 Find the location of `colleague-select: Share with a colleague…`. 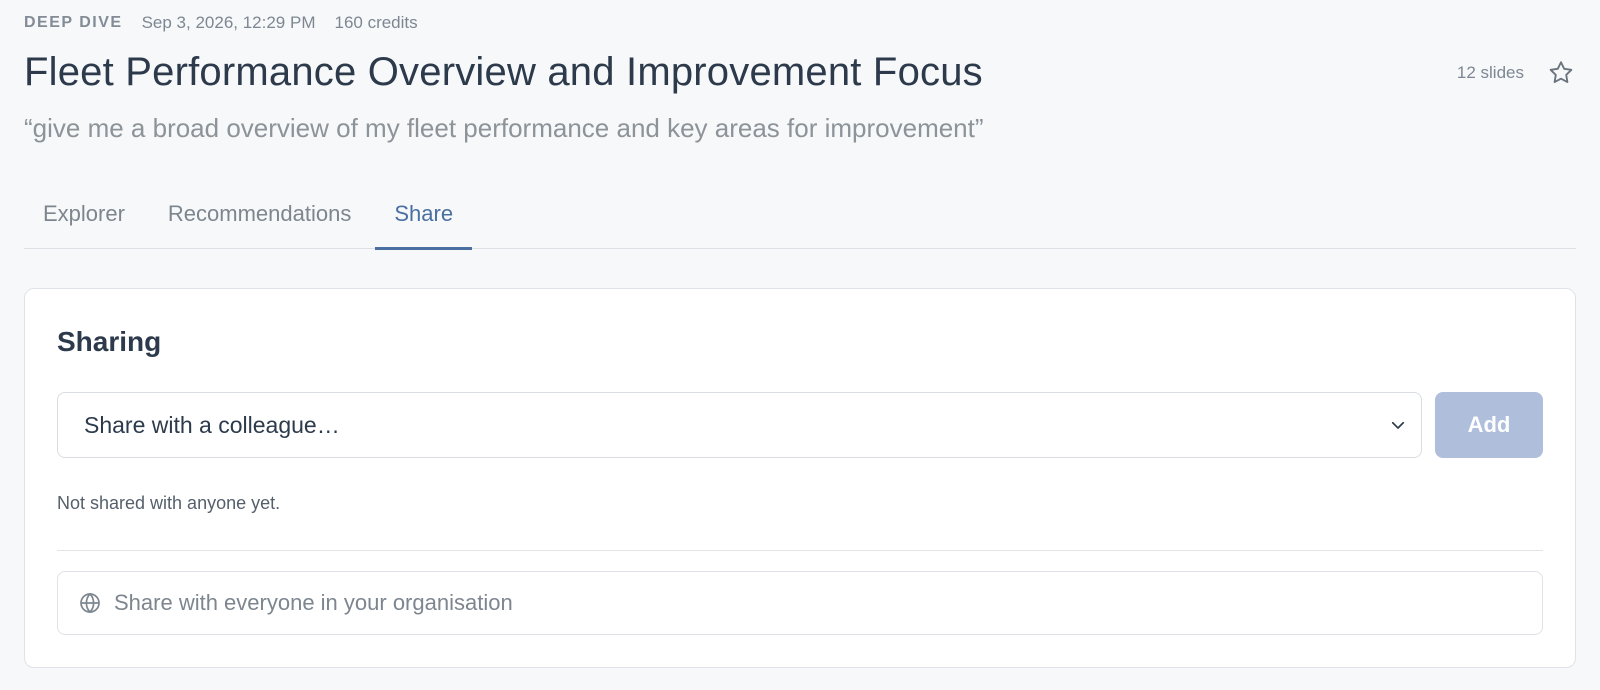

colleague-select: Share with a colleague… is located at coordinates (739, 425).